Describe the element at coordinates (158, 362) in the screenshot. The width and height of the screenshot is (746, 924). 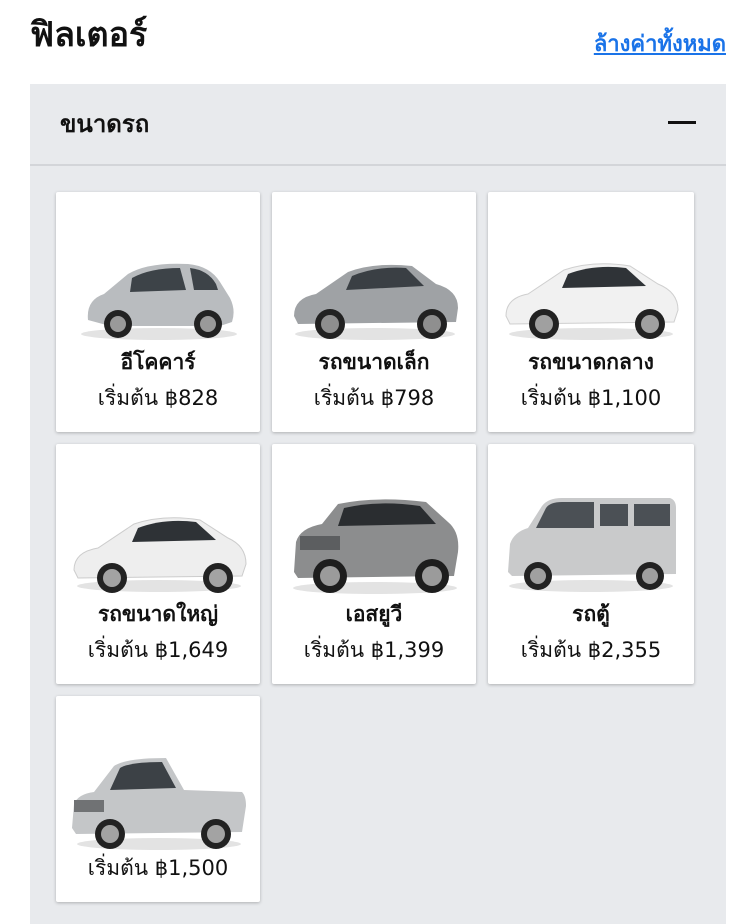
I see `car-size-label: อีโคคาร์` at that location.